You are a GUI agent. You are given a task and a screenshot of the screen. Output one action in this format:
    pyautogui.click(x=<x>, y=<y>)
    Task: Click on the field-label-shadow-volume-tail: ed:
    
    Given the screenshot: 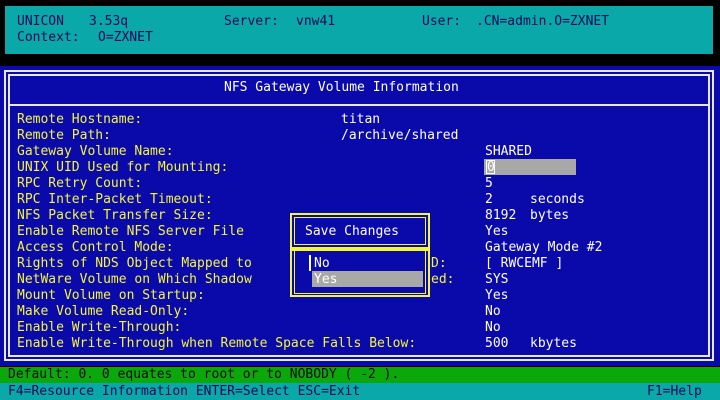 What is the action you would take?
    pyautogui.click(x=443, y=279)
    